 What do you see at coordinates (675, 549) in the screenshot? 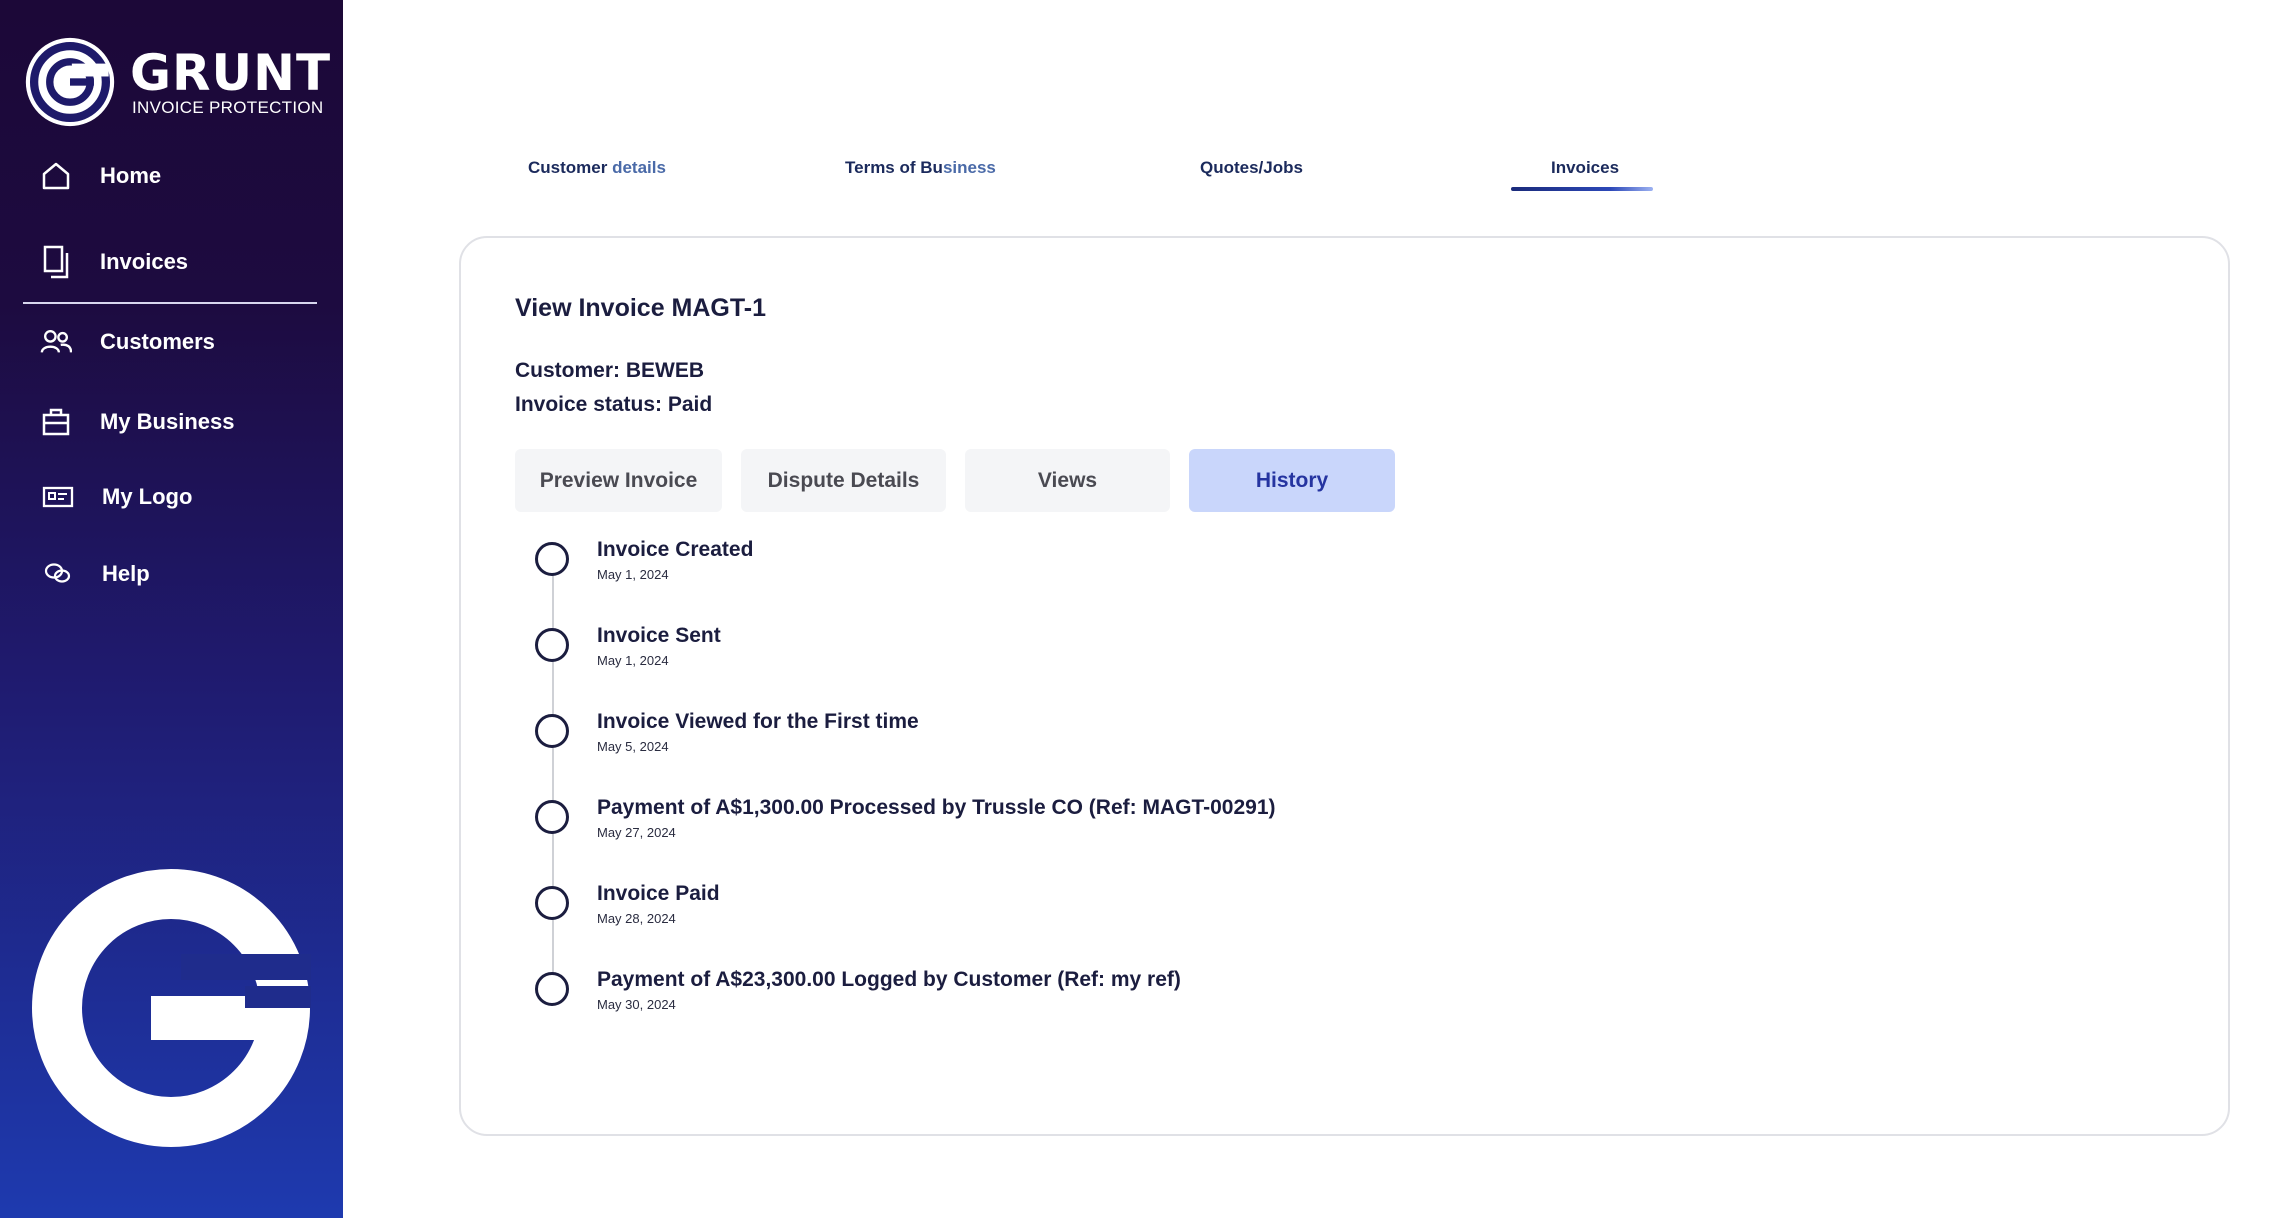
I see `timeline-item-title: Invoice Created` at bounding box center [675, 549].